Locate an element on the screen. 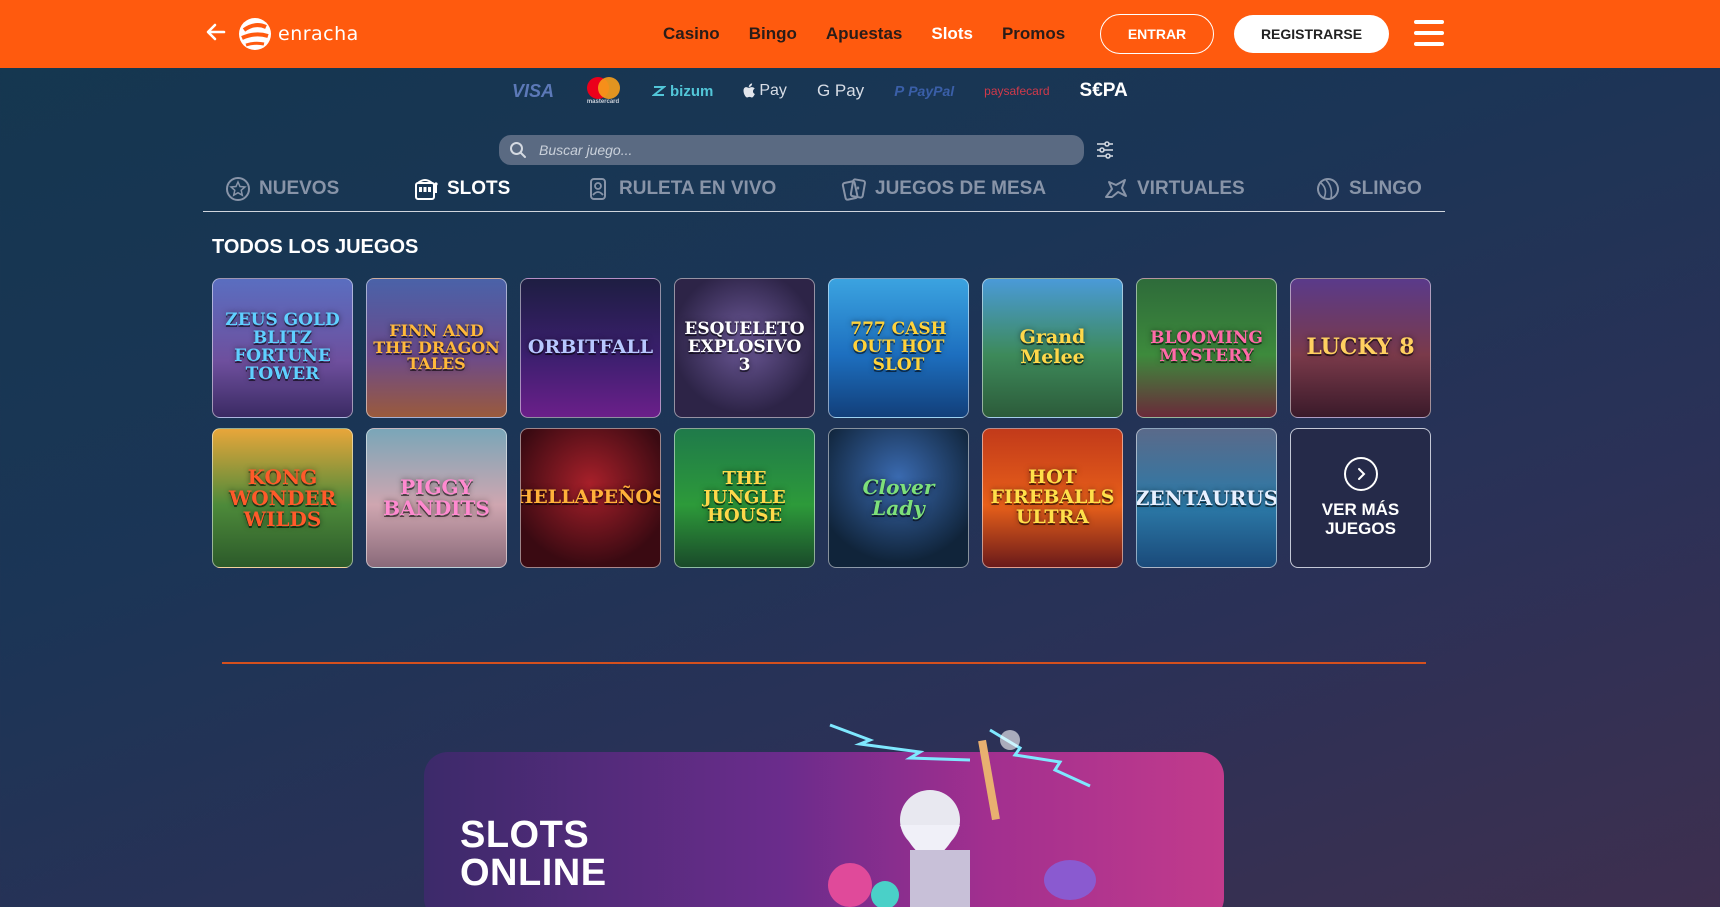 This screenshot has height=907, width=1720. game-tile-hellapenos: HELLAPEÑOS is located at coordinates (590, 498).